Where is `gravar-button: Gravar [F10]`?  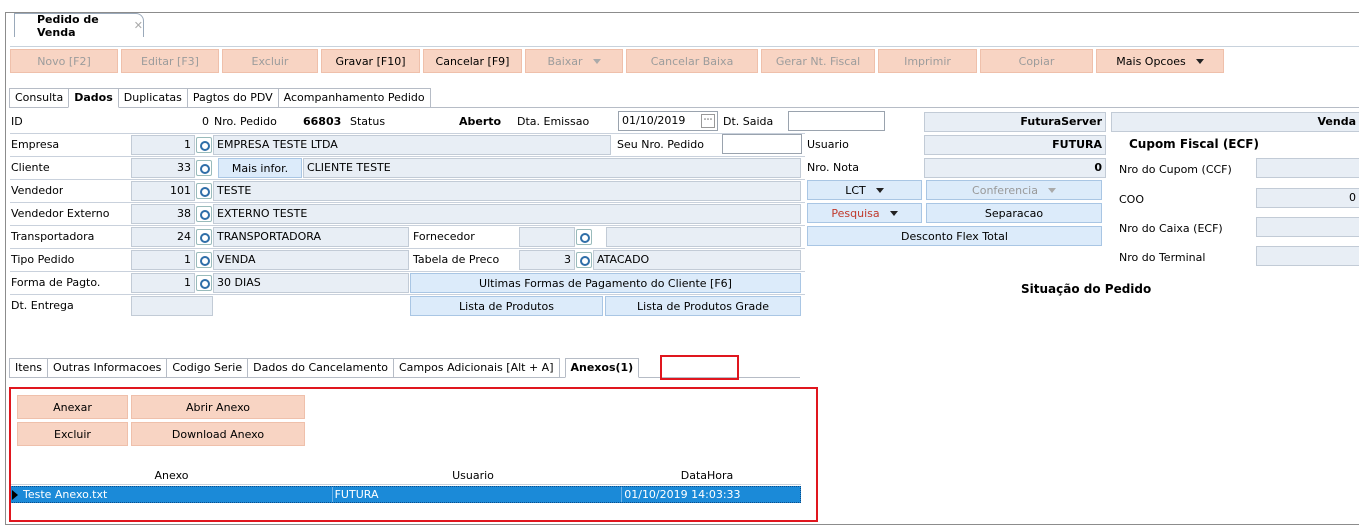 gravar-button: Gravar [F10] is located at coordinates (370, 61).